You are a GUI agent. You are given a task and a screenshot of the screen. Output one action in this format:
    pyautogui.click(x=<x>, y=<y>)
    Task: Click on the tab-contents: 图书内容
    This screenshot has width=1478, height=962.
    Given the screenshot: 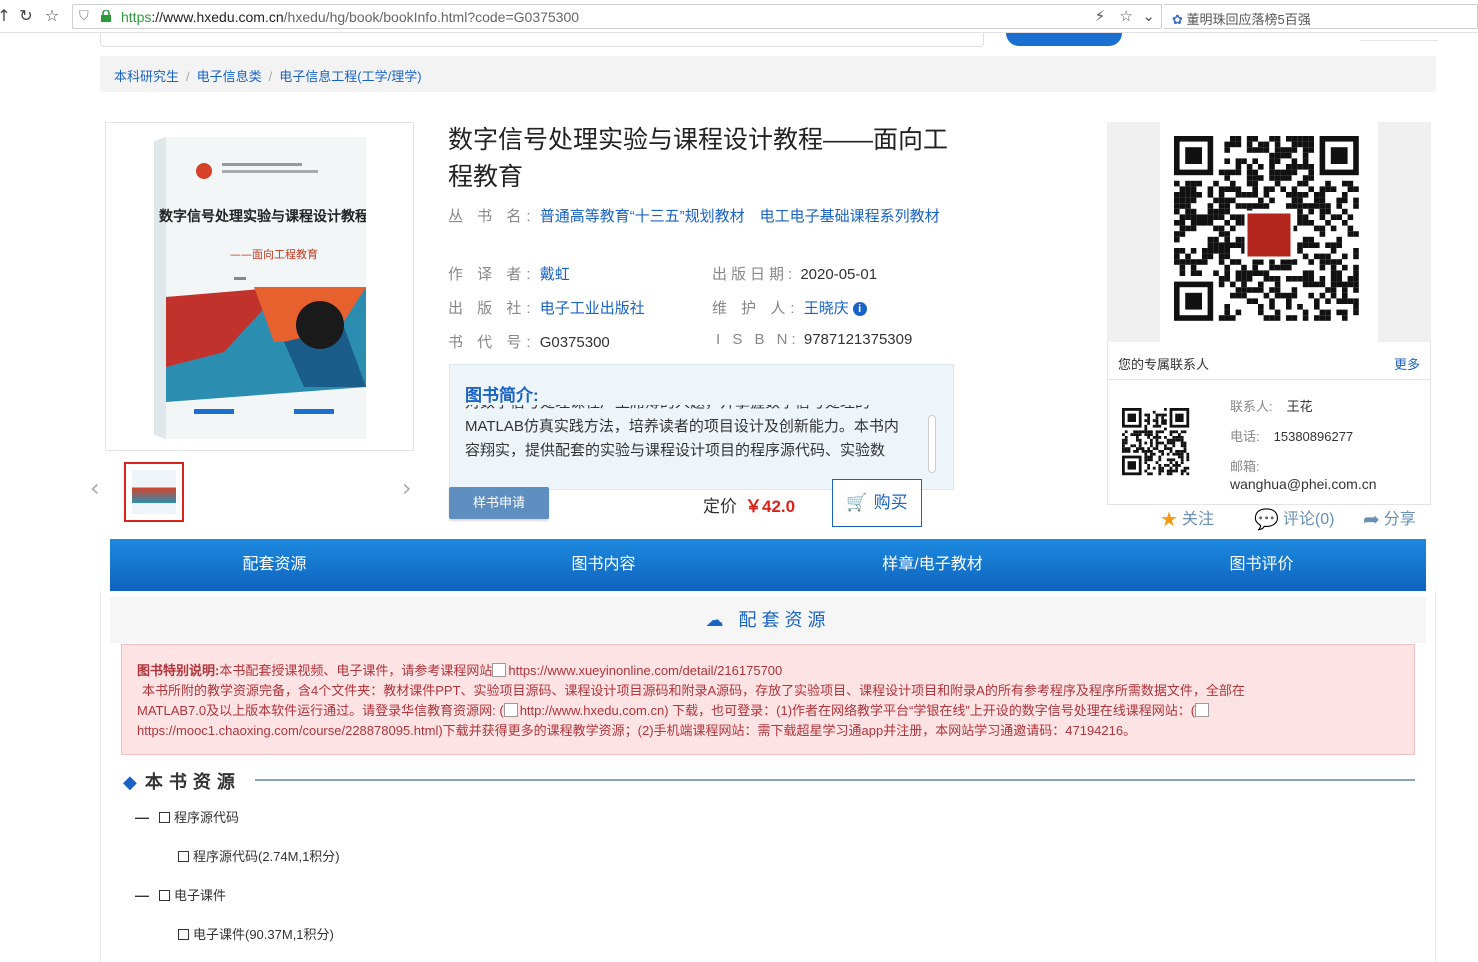 What is the action you would take?
    pyautogui.click(x=603, y=565)
    